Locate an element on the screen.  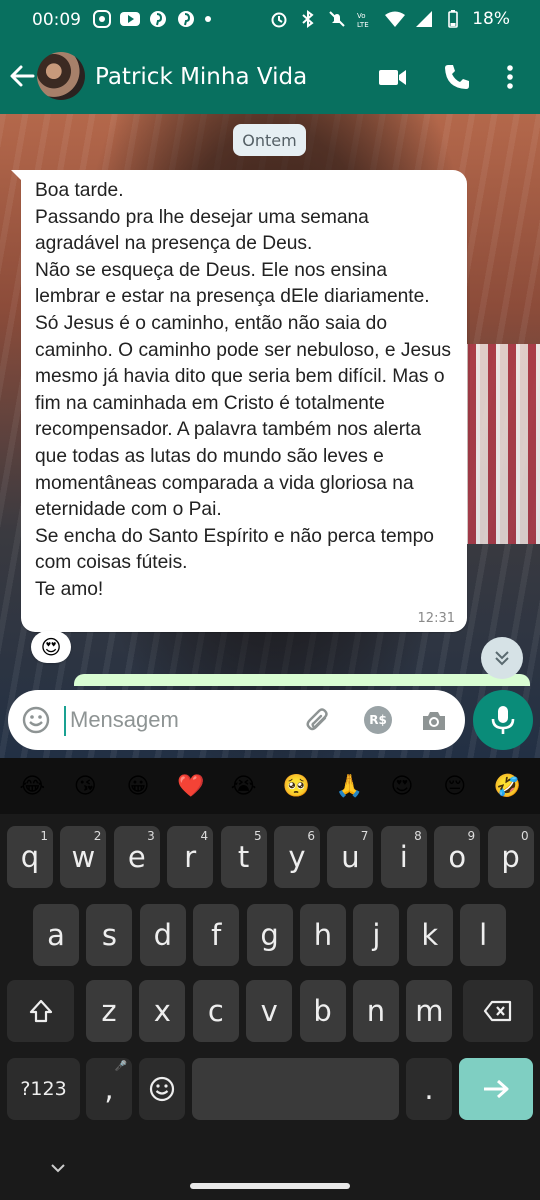
microphone-hint-icon: 🎤 is located at coordinates (120, 1066).